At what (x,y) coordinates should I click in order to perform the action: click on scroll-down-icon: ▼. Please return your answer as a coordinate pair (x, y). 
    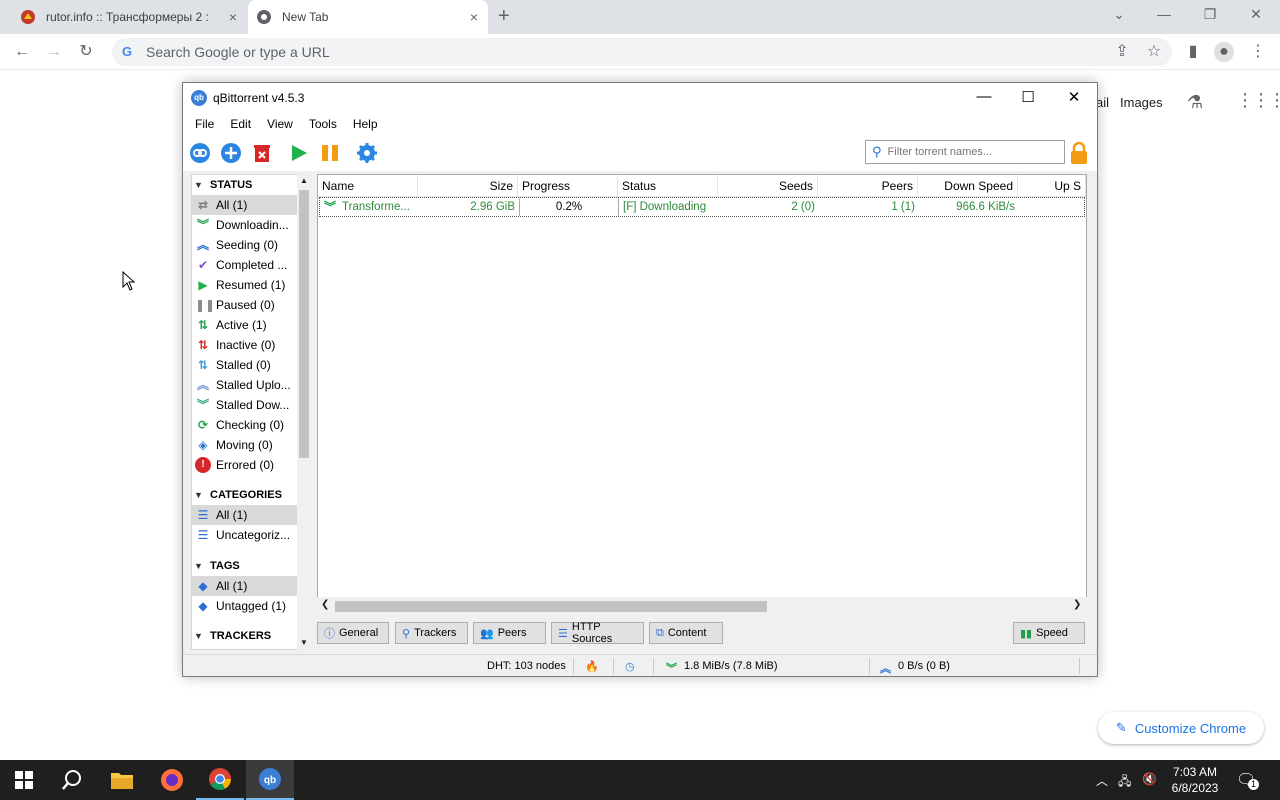
    Looking at the image, I should click on (304, 642).